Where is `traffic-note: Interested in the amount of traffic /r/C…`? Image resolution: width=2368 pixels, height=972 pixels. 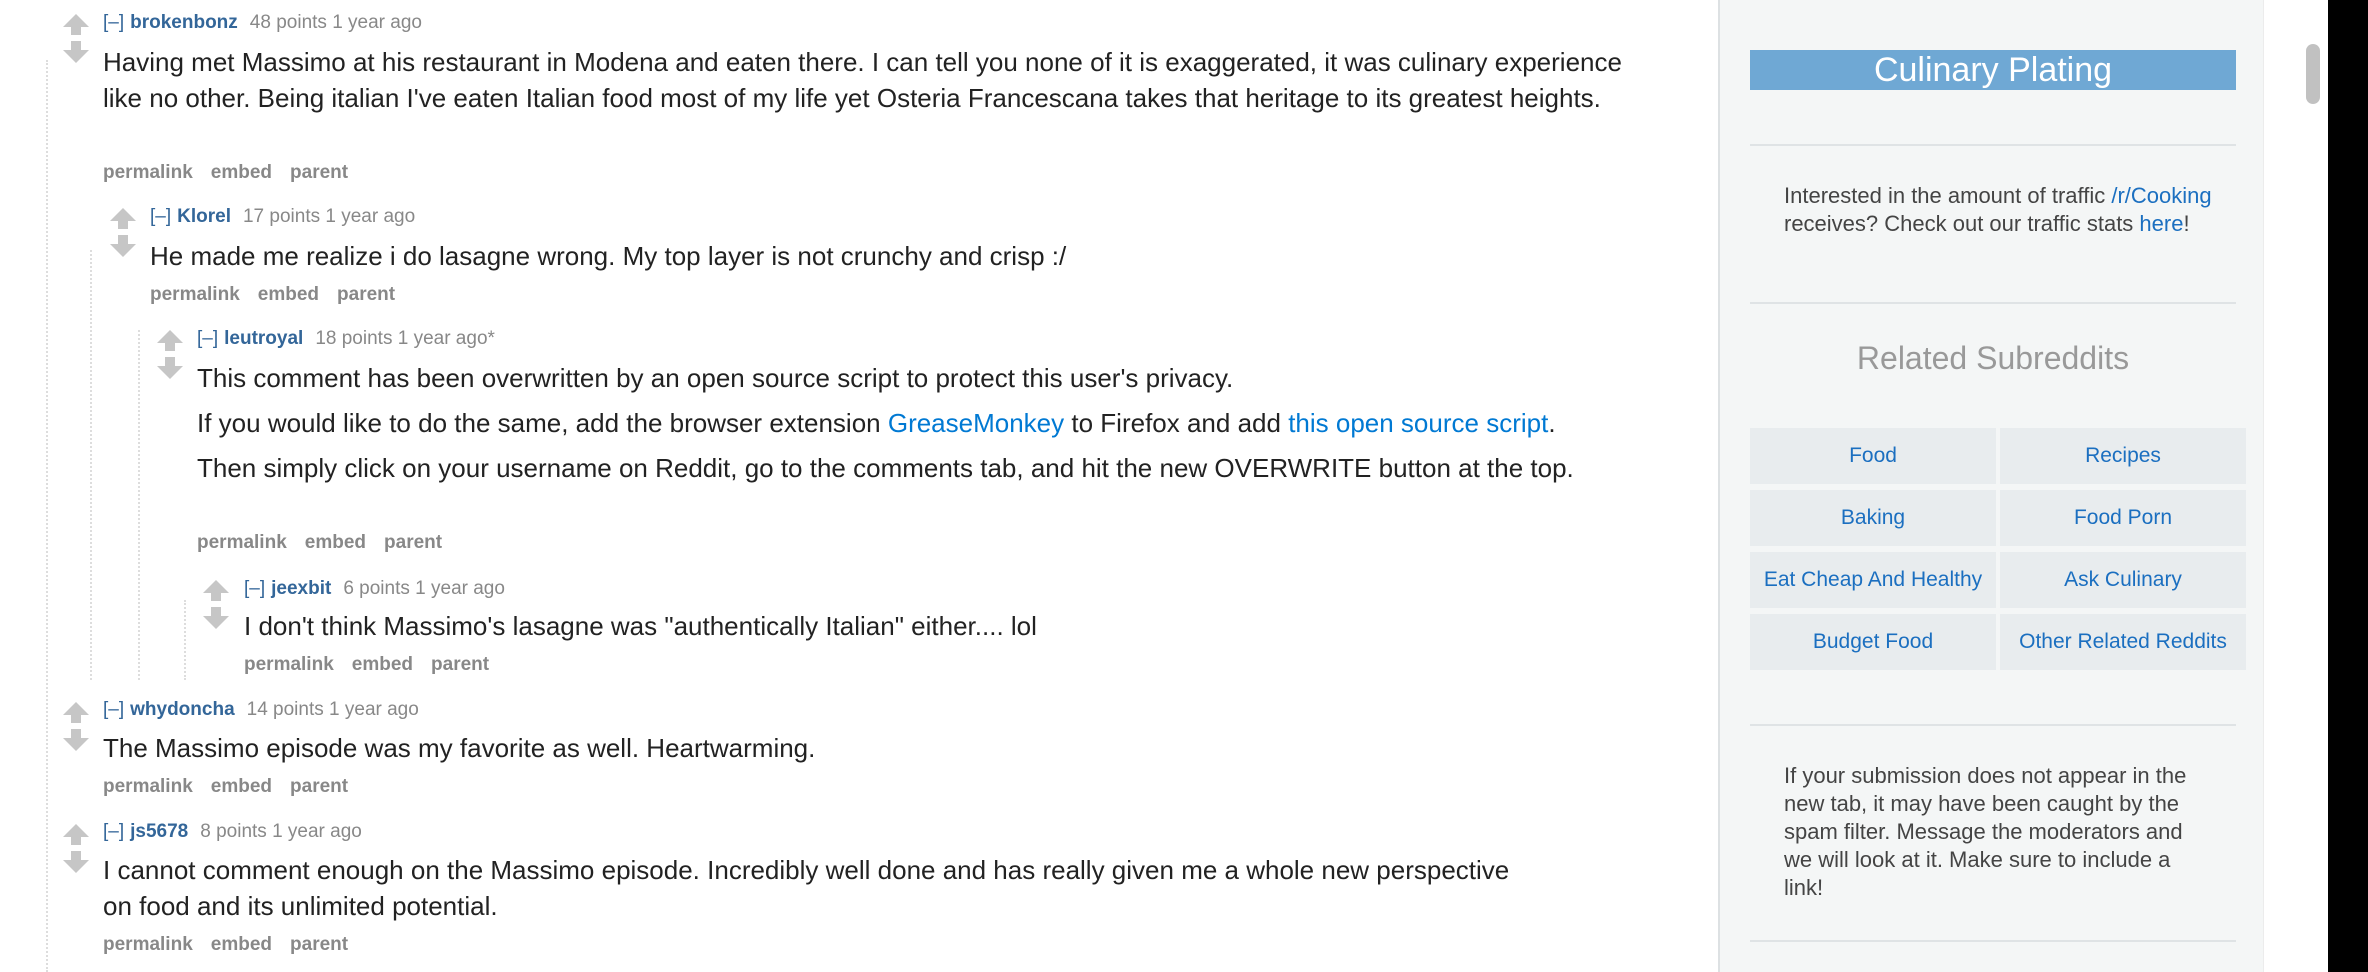
traffic-note: Interested in the amount of traffic /r/C… is located at coordinates (2004, 210).